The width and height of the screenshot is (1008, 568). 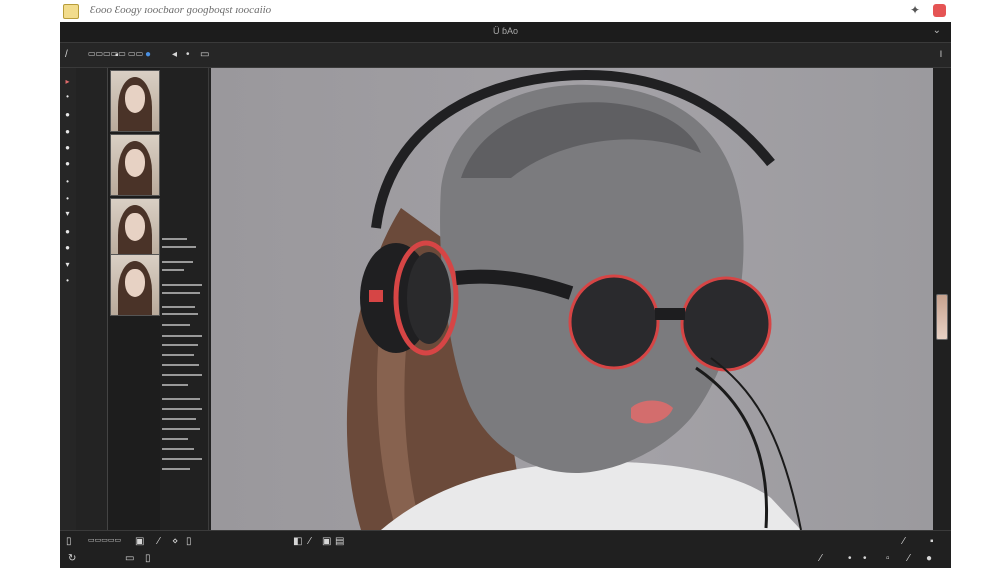 I want to click on options-icon-2: ●, so click(x=148, y=55).